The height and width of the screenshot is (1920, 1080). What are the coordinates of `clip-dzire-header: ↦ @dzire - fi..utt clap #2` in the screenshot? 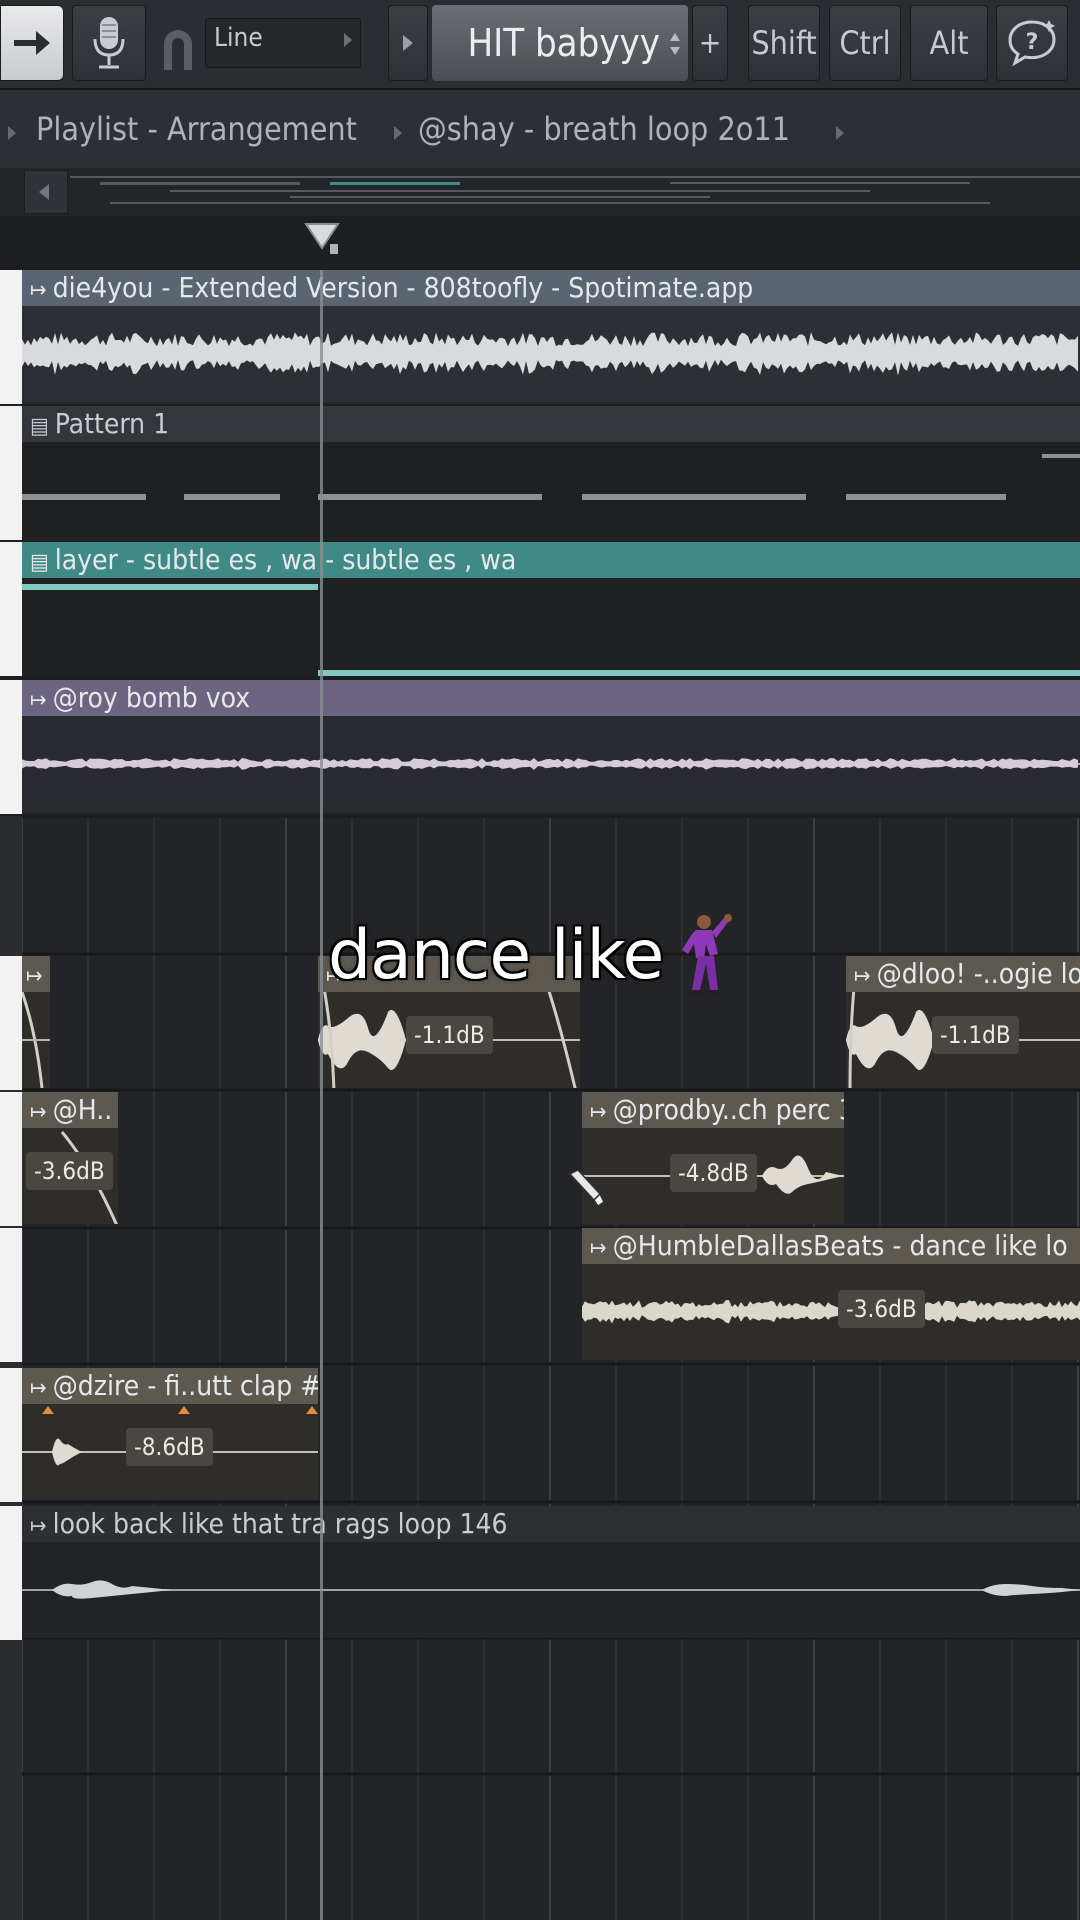 It's located at (170, 1386).